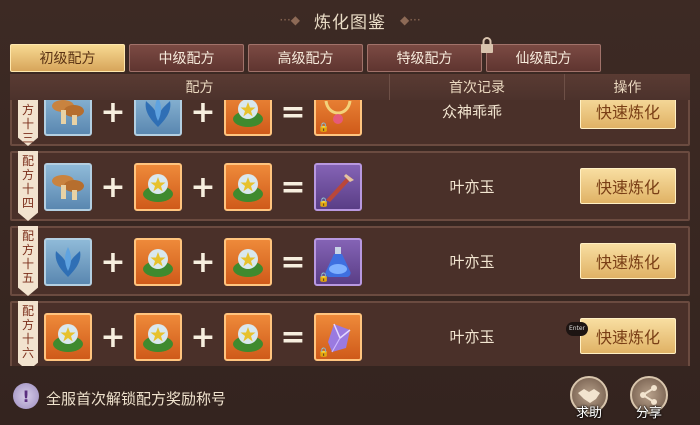 The height and width of the screenshot is (425, 700). What do you see at coordinates (543, 59) in the screenshot?
I see `tab-label: 仙级配方` at bounding box center [543, 59].